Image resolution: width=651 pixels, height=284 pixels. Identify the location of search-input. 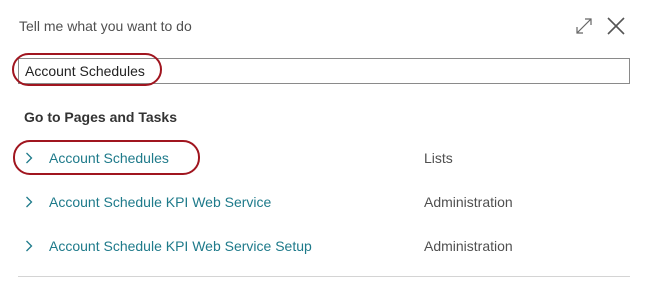
(324, 71).